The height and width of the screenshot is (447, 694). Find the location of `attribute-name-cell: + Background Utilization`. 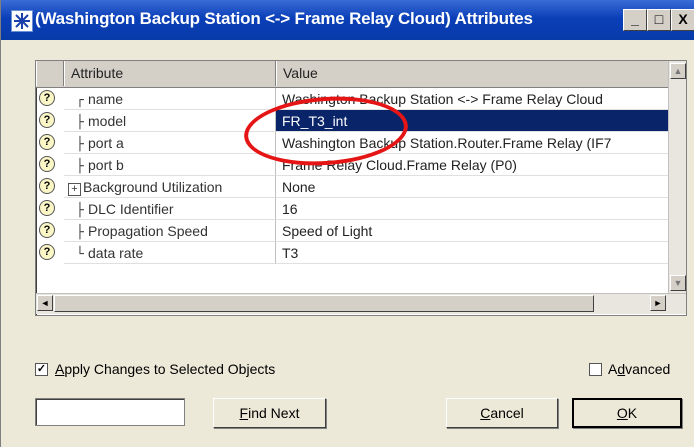

attribute-name-cell: + Background Utilization is located at coordinates (170, 187).